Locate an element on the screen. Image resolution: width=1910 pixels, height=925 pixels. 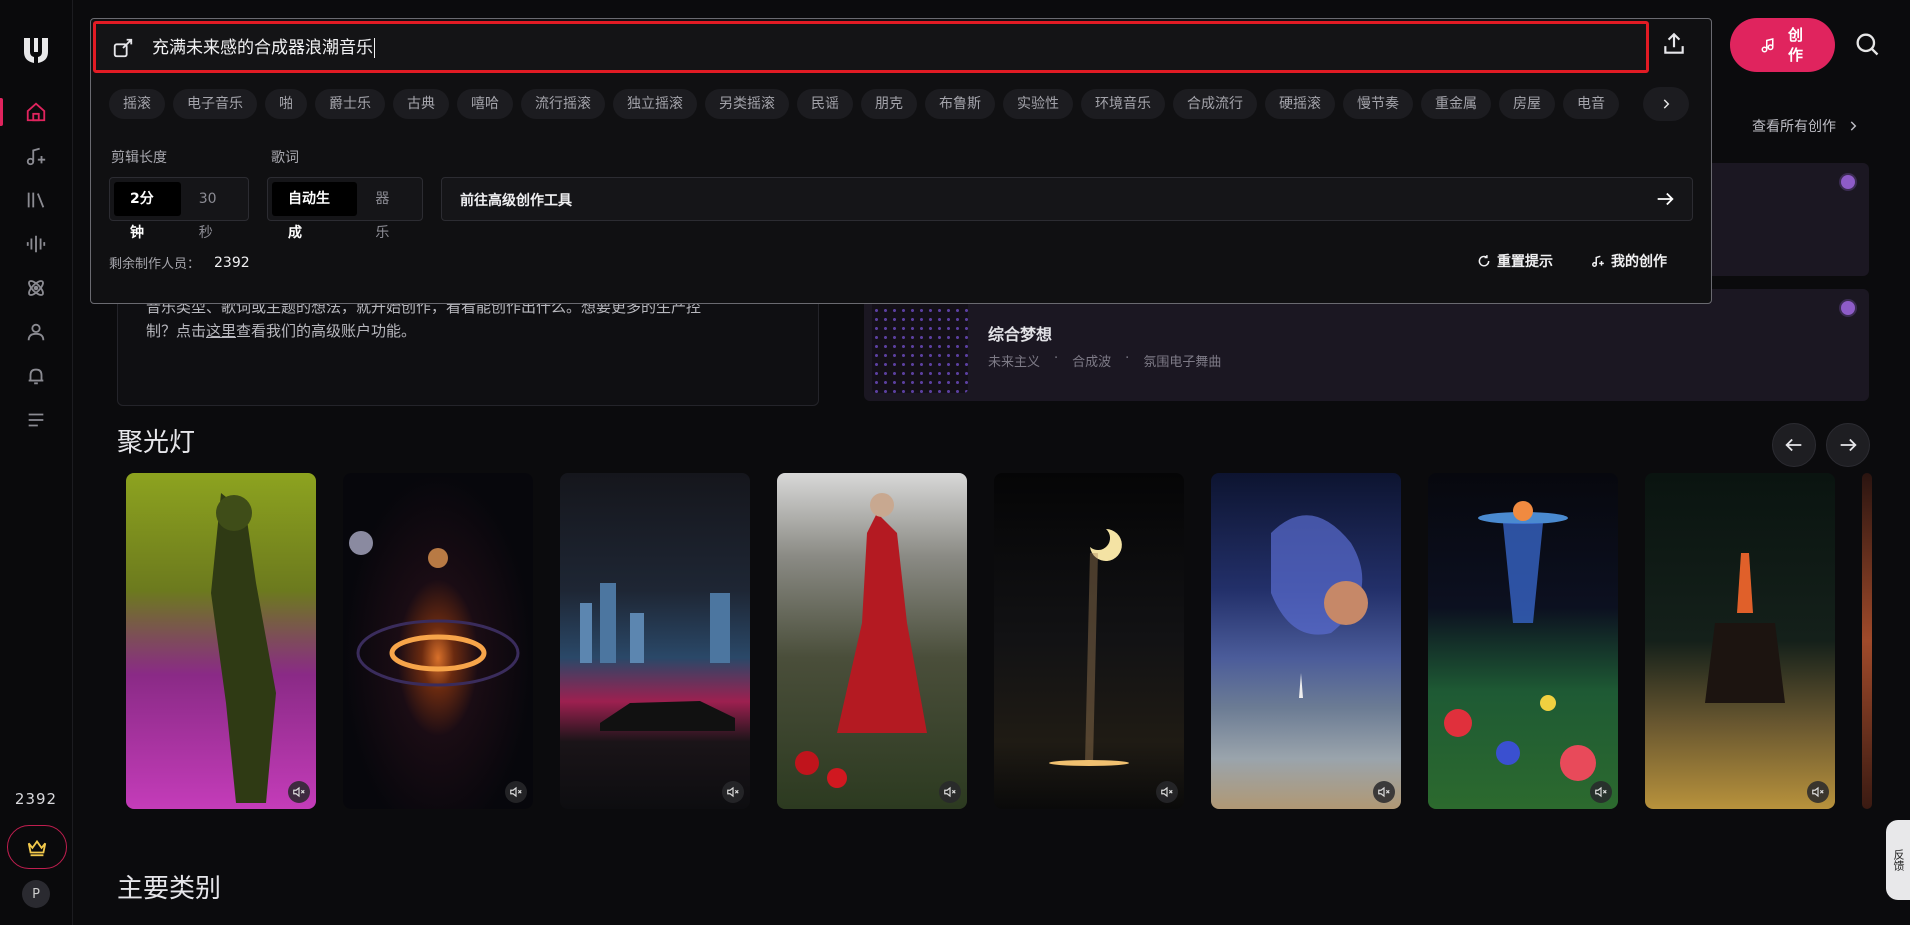
lyrics-option-auto: 自动生成 is located at coordinates (315, 211).